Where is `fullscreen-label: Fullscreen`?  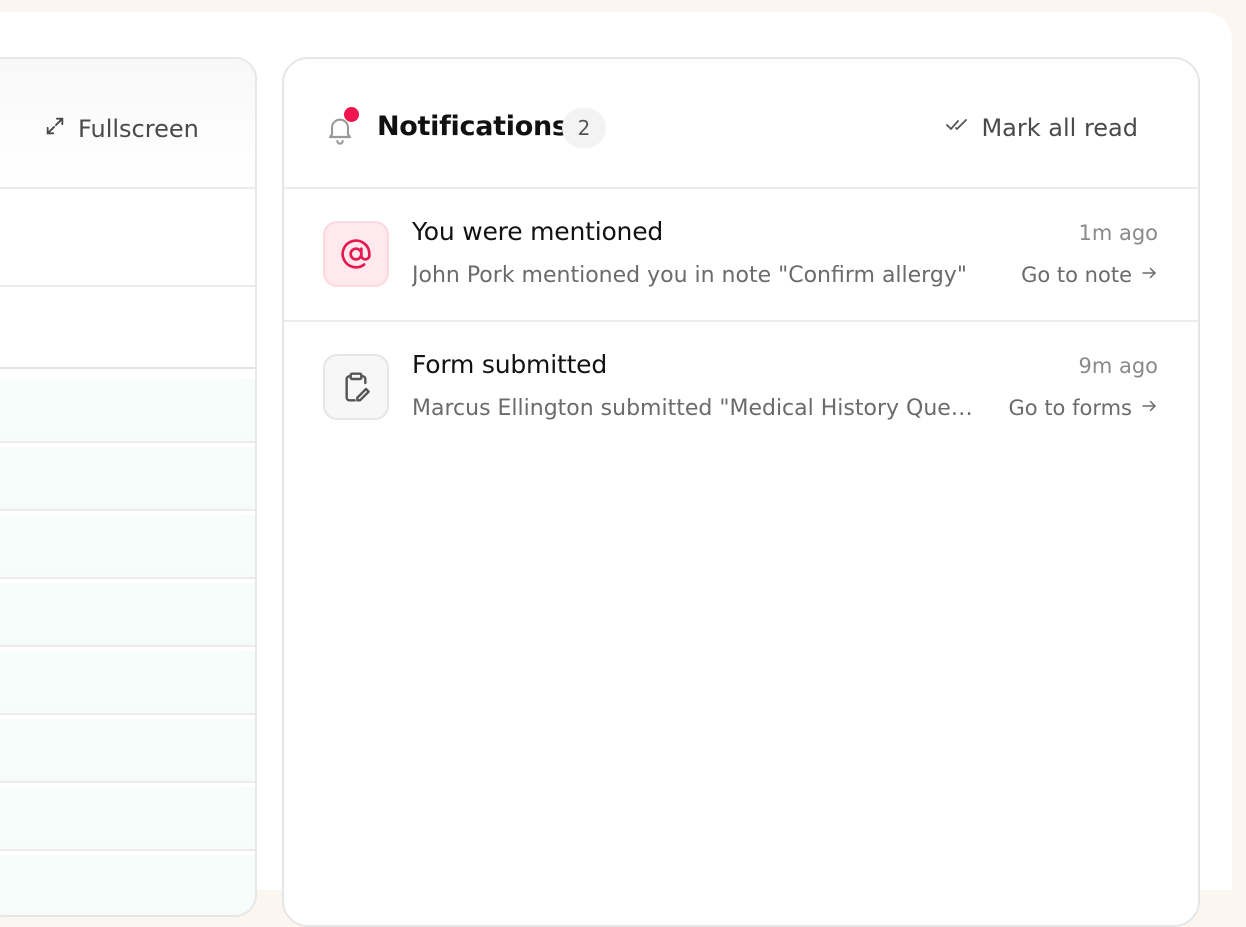
fullscreen-label: Fullscreen is located at coordinates (138, 129).